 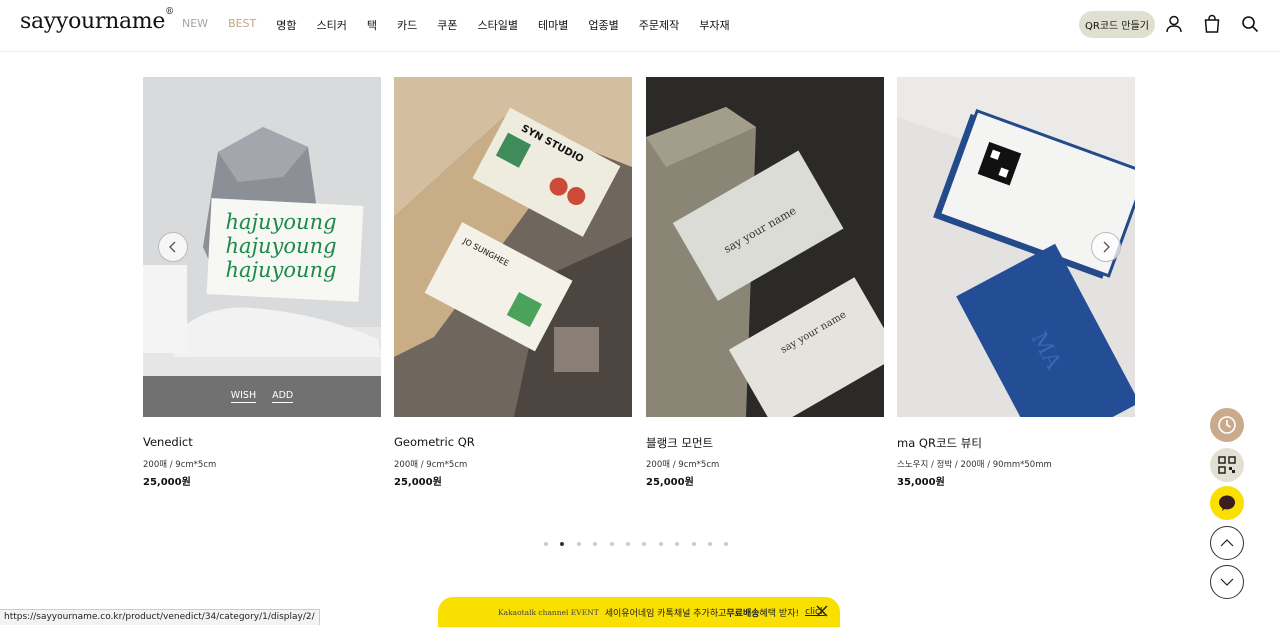 I want to click on nav-coupon: 쿠폰, so click(x=447, y=25).